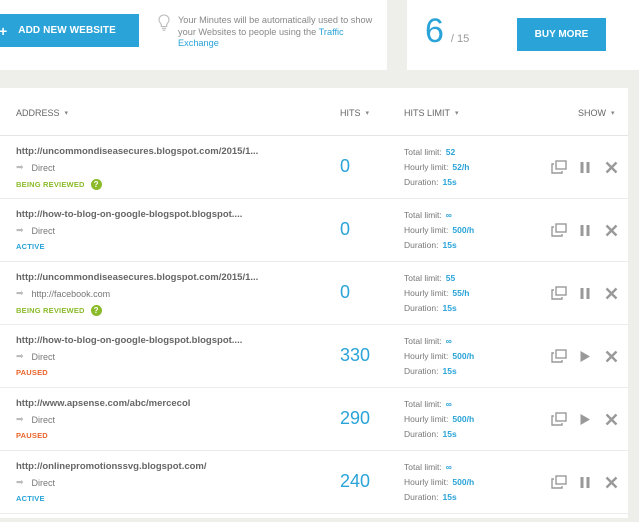 The height and width of the screenshot is (522, 639). Describe the element at coordinates (448, 341) in the screenshot. I see `total-limit-value: ∞` at that location.